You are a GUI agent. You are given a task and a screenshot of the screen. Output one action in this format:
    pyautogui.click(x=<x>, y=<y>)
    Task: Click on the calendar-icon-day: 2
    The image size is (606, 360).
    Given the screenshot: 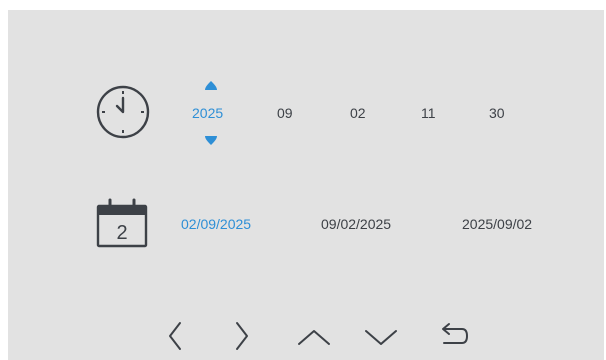 What is the action you would take?
    pyautogui.click(x=121, y=233)
    